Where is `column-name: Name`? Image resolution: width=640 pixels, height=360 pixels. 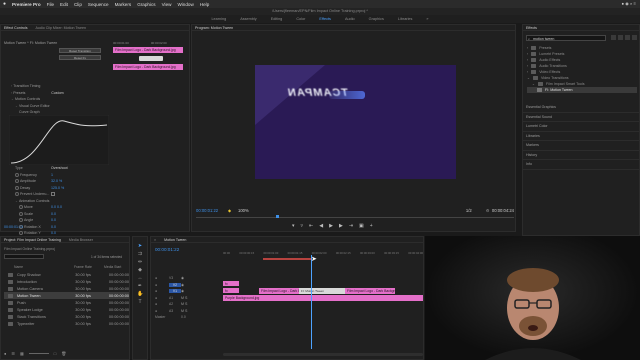 column-name: Name is located at coordinates (39, 267).